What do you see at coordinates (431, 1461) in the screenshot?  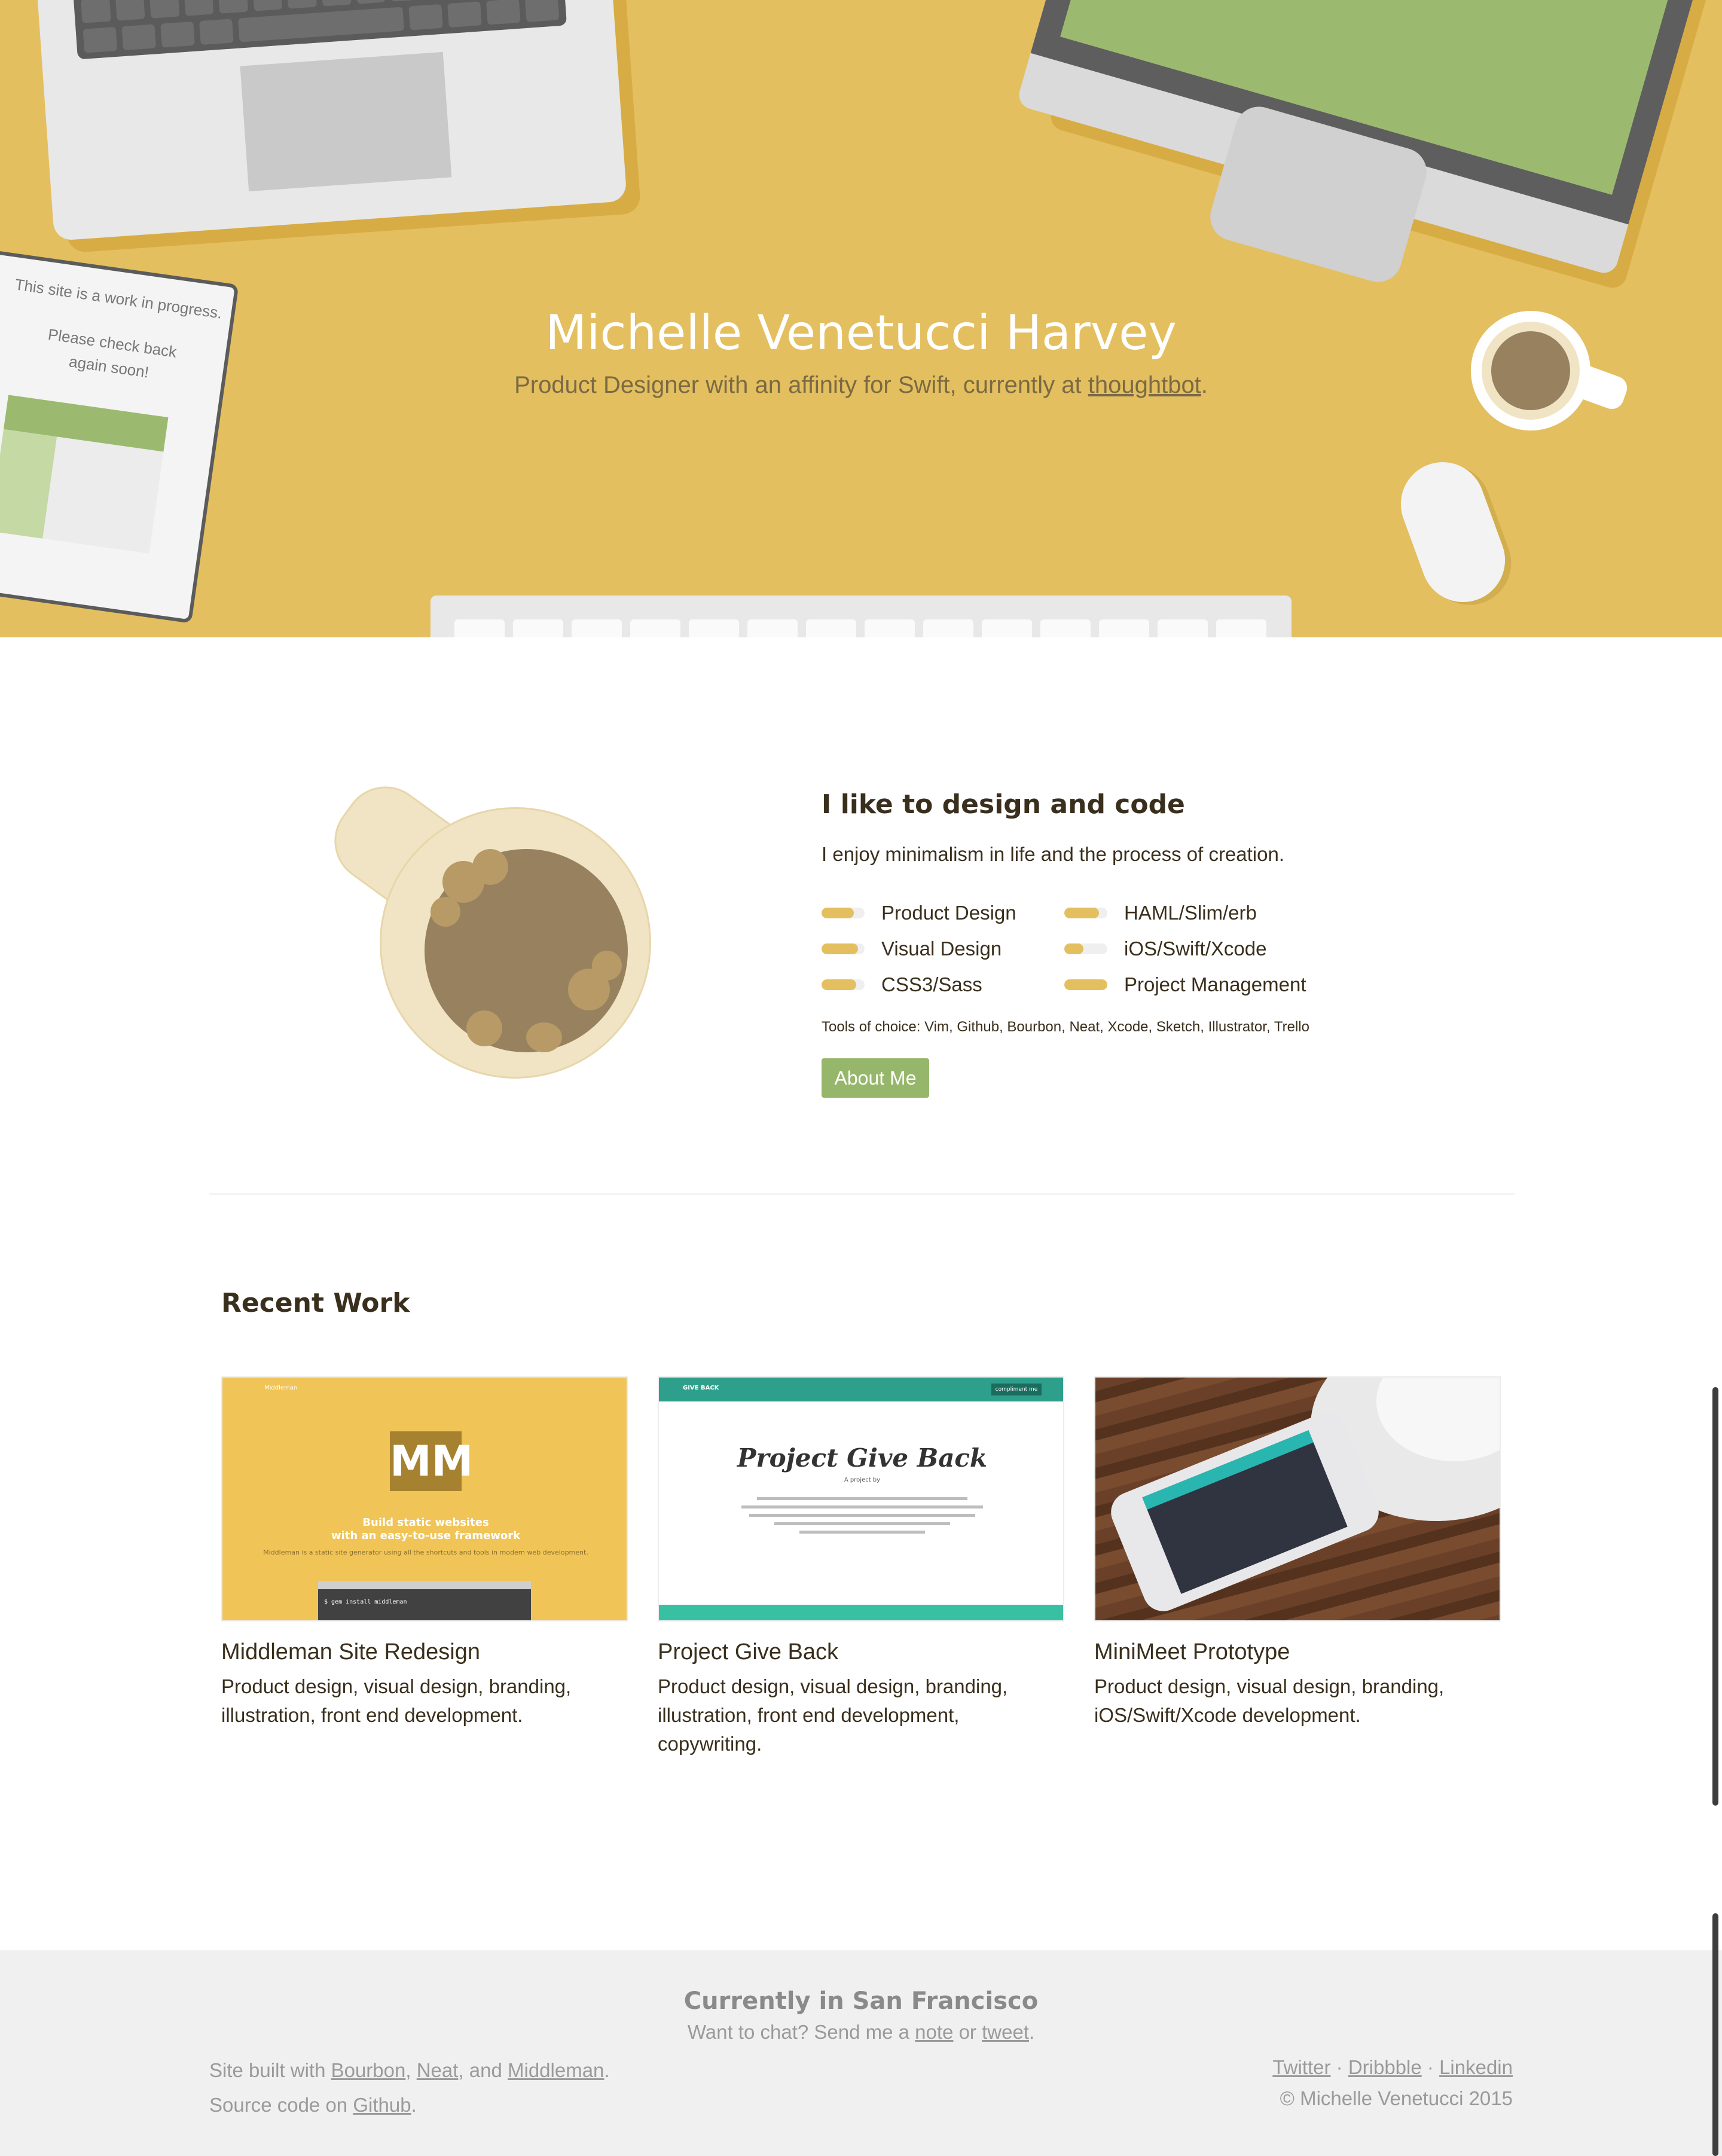 I see `middleman-logo: MM` at bounding box center [431, 1461].